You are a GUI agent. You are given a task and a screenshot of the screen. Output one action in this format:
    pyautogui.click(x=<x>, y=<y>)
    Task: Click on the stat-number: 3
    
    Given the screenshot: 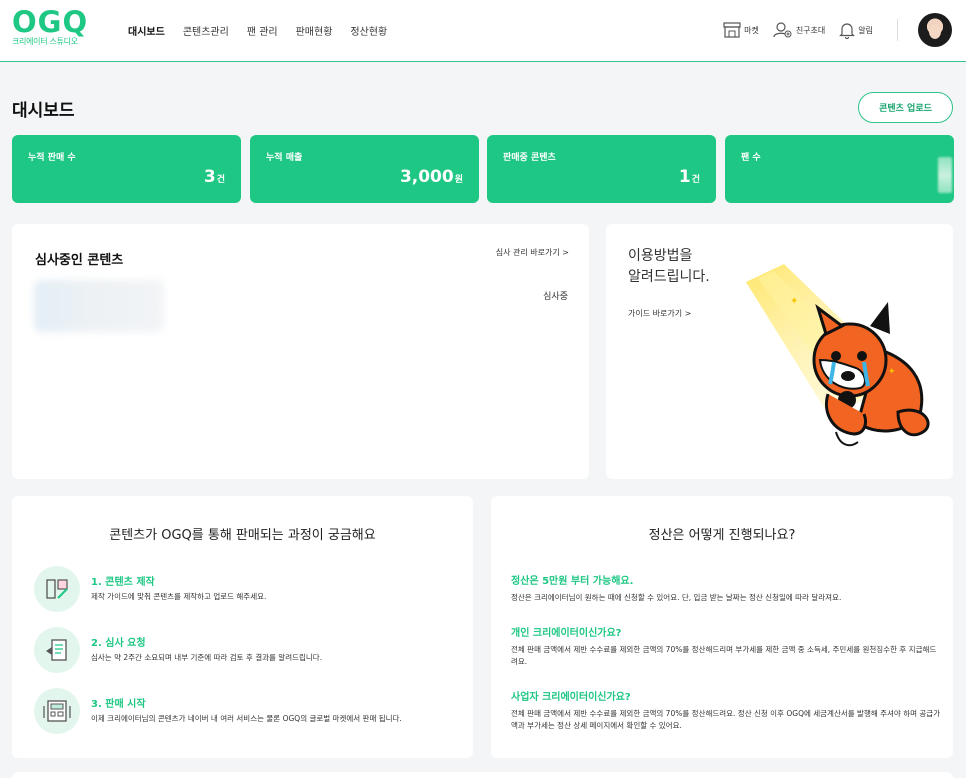 What is the action you would take?
    pyautogui.click(x=209, y=177)
    